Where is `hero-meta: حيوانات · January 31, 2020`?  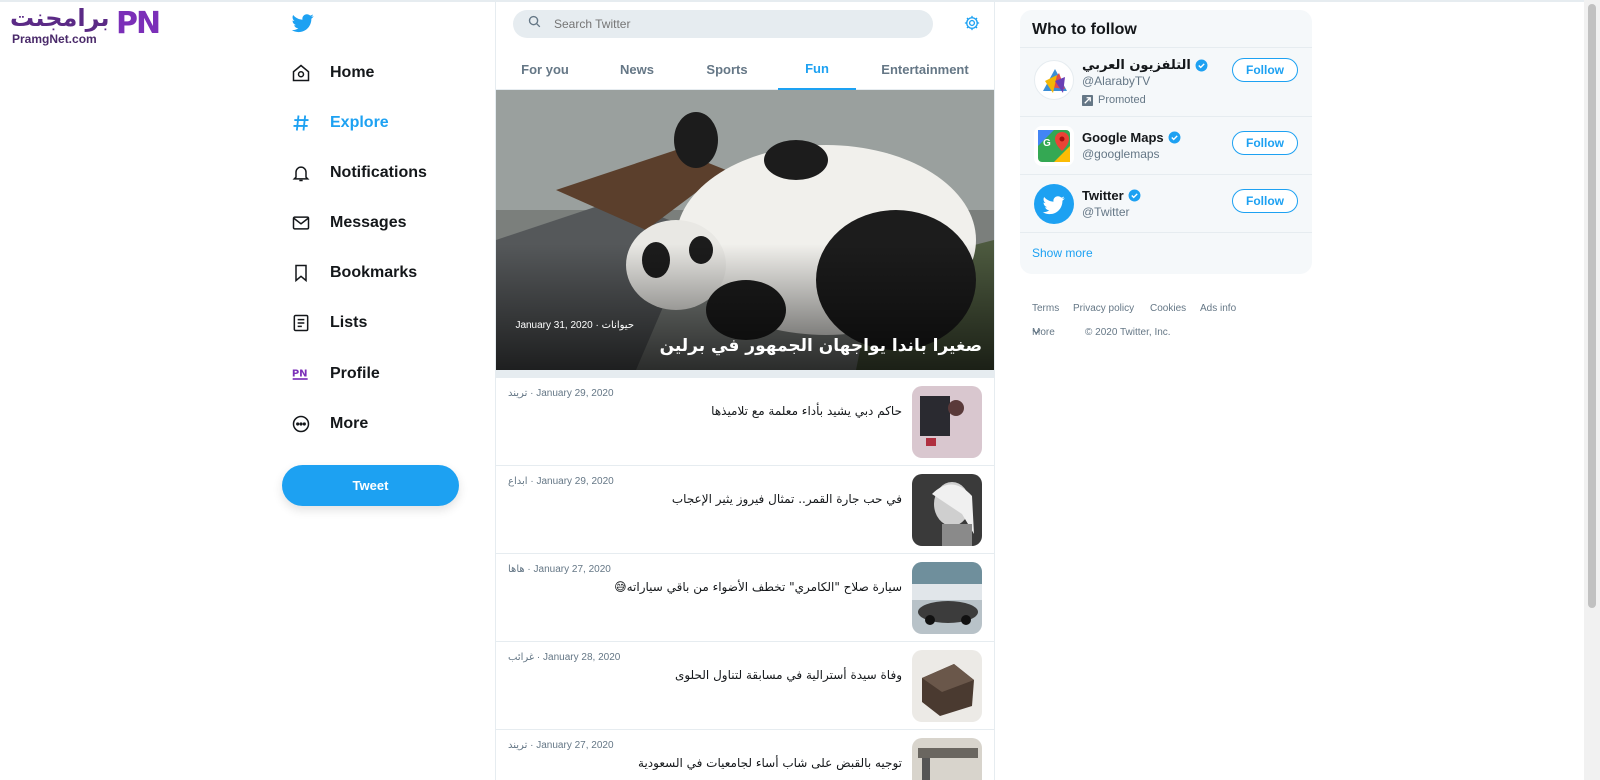
hero-meta: حيوانات · January 31, 2020 is located at coordinates (574, 325).